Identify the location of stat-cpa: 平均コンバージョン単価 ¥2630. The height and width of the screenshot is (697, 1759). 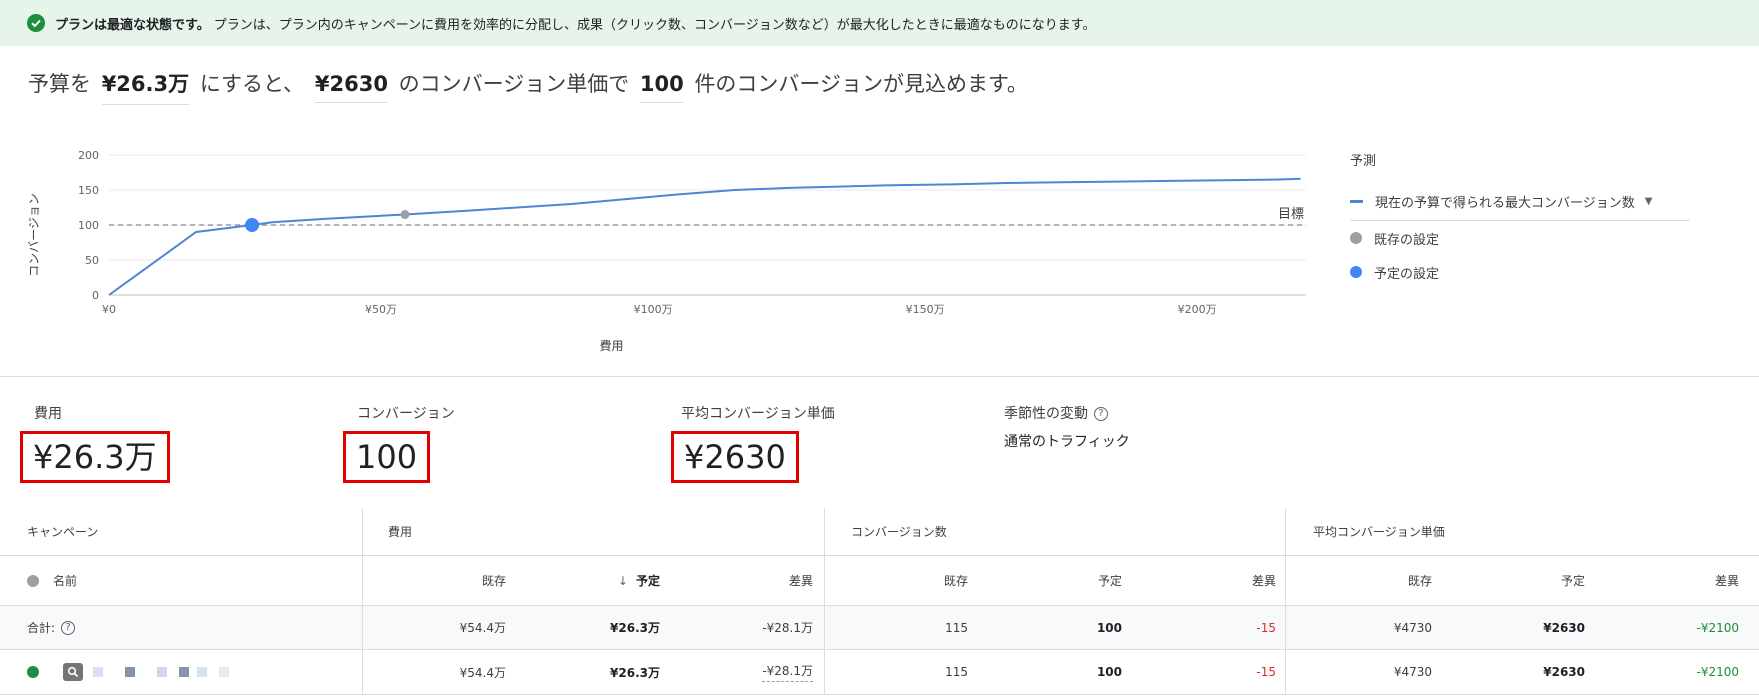
(753, 443).